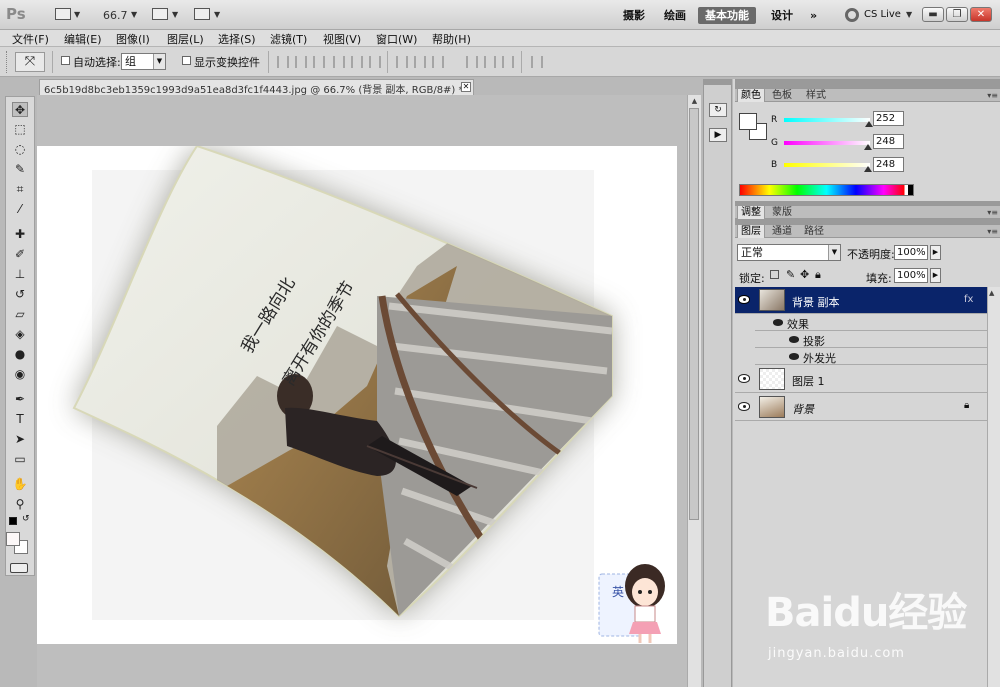 Image resolution: width=1000 pixels, height=687 pixels. Describe the element at coordinates (319, 62) in the screenshot. I see `align-bottom-icon` at that location.